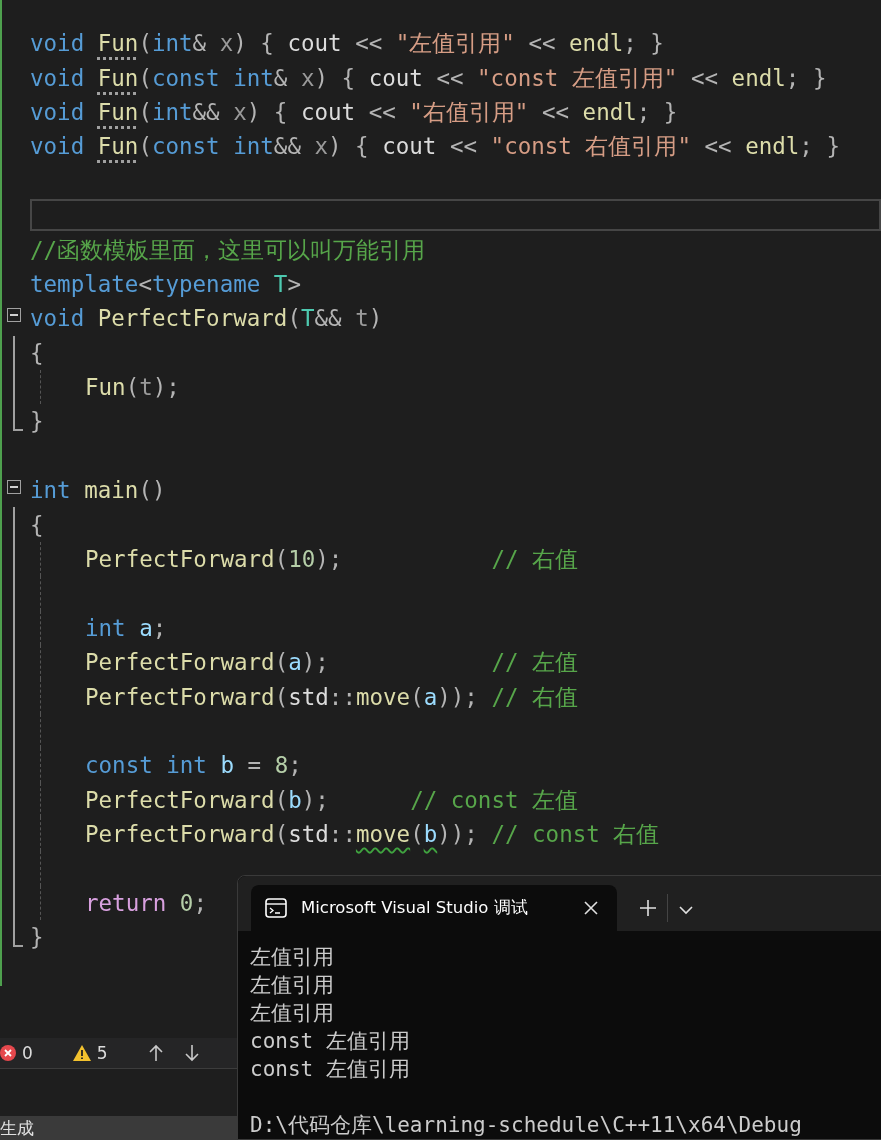  What do you see at coordinates (331, 800) in the screenshot?
I see `code-line: PerfectForward(b); // const 左值` at bounding box center [331, 800].